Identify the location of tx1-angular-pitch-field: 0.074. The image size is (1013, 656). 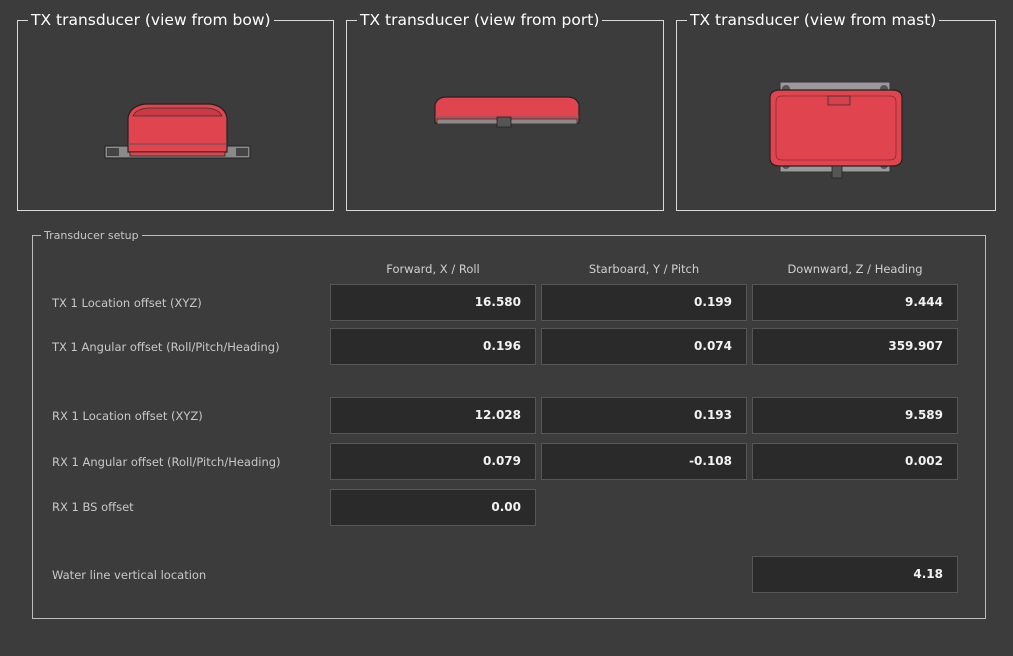
(644, 346).